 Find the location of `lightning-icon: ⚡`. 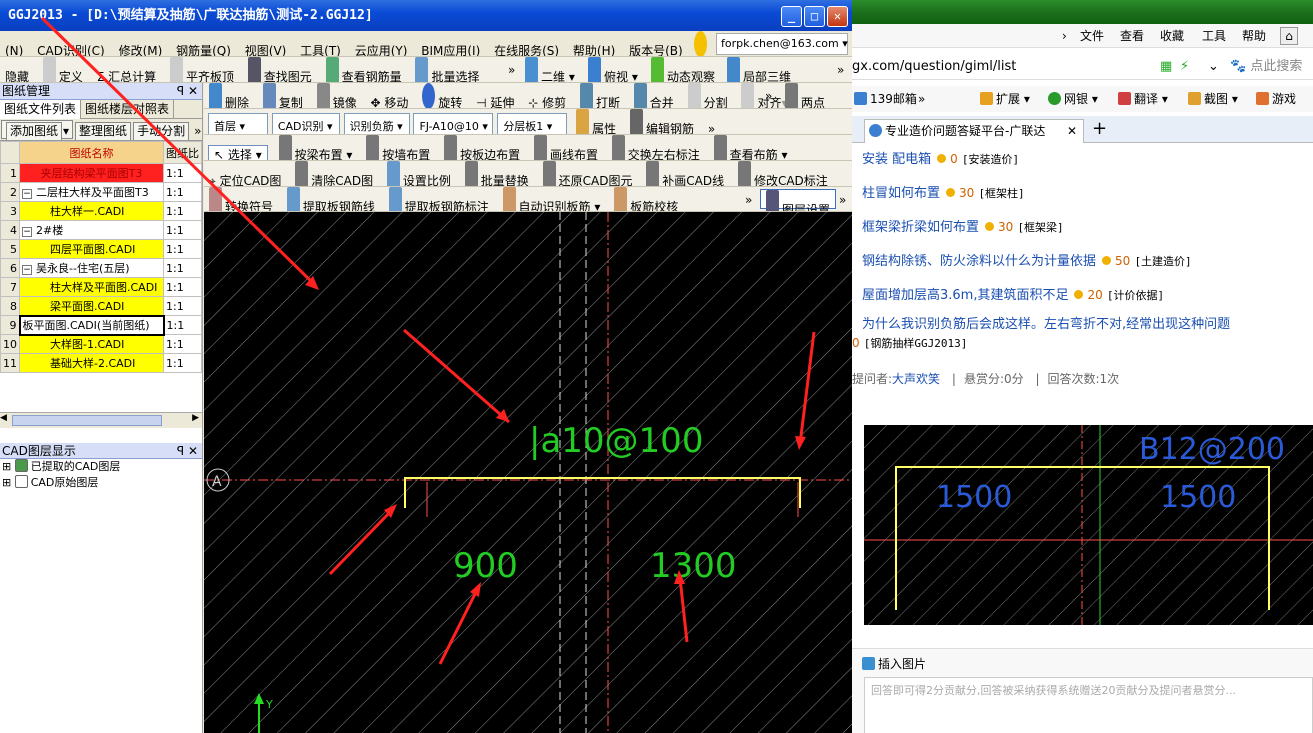

lightning-icon: ⚡ is located at coordinates (1184, 67).